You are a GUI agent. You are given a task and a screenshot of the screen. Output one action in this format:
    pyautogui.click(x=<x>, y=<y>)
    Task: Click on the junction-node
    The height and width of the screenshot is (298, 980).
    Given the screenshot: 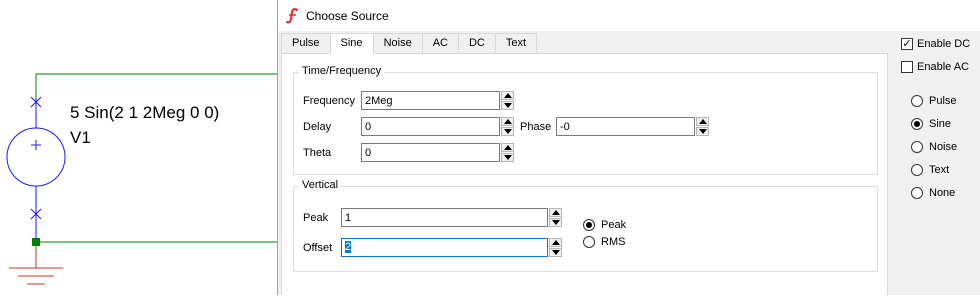 What is the action you would take?
    pyautogui.click(x=36, y=242)
    